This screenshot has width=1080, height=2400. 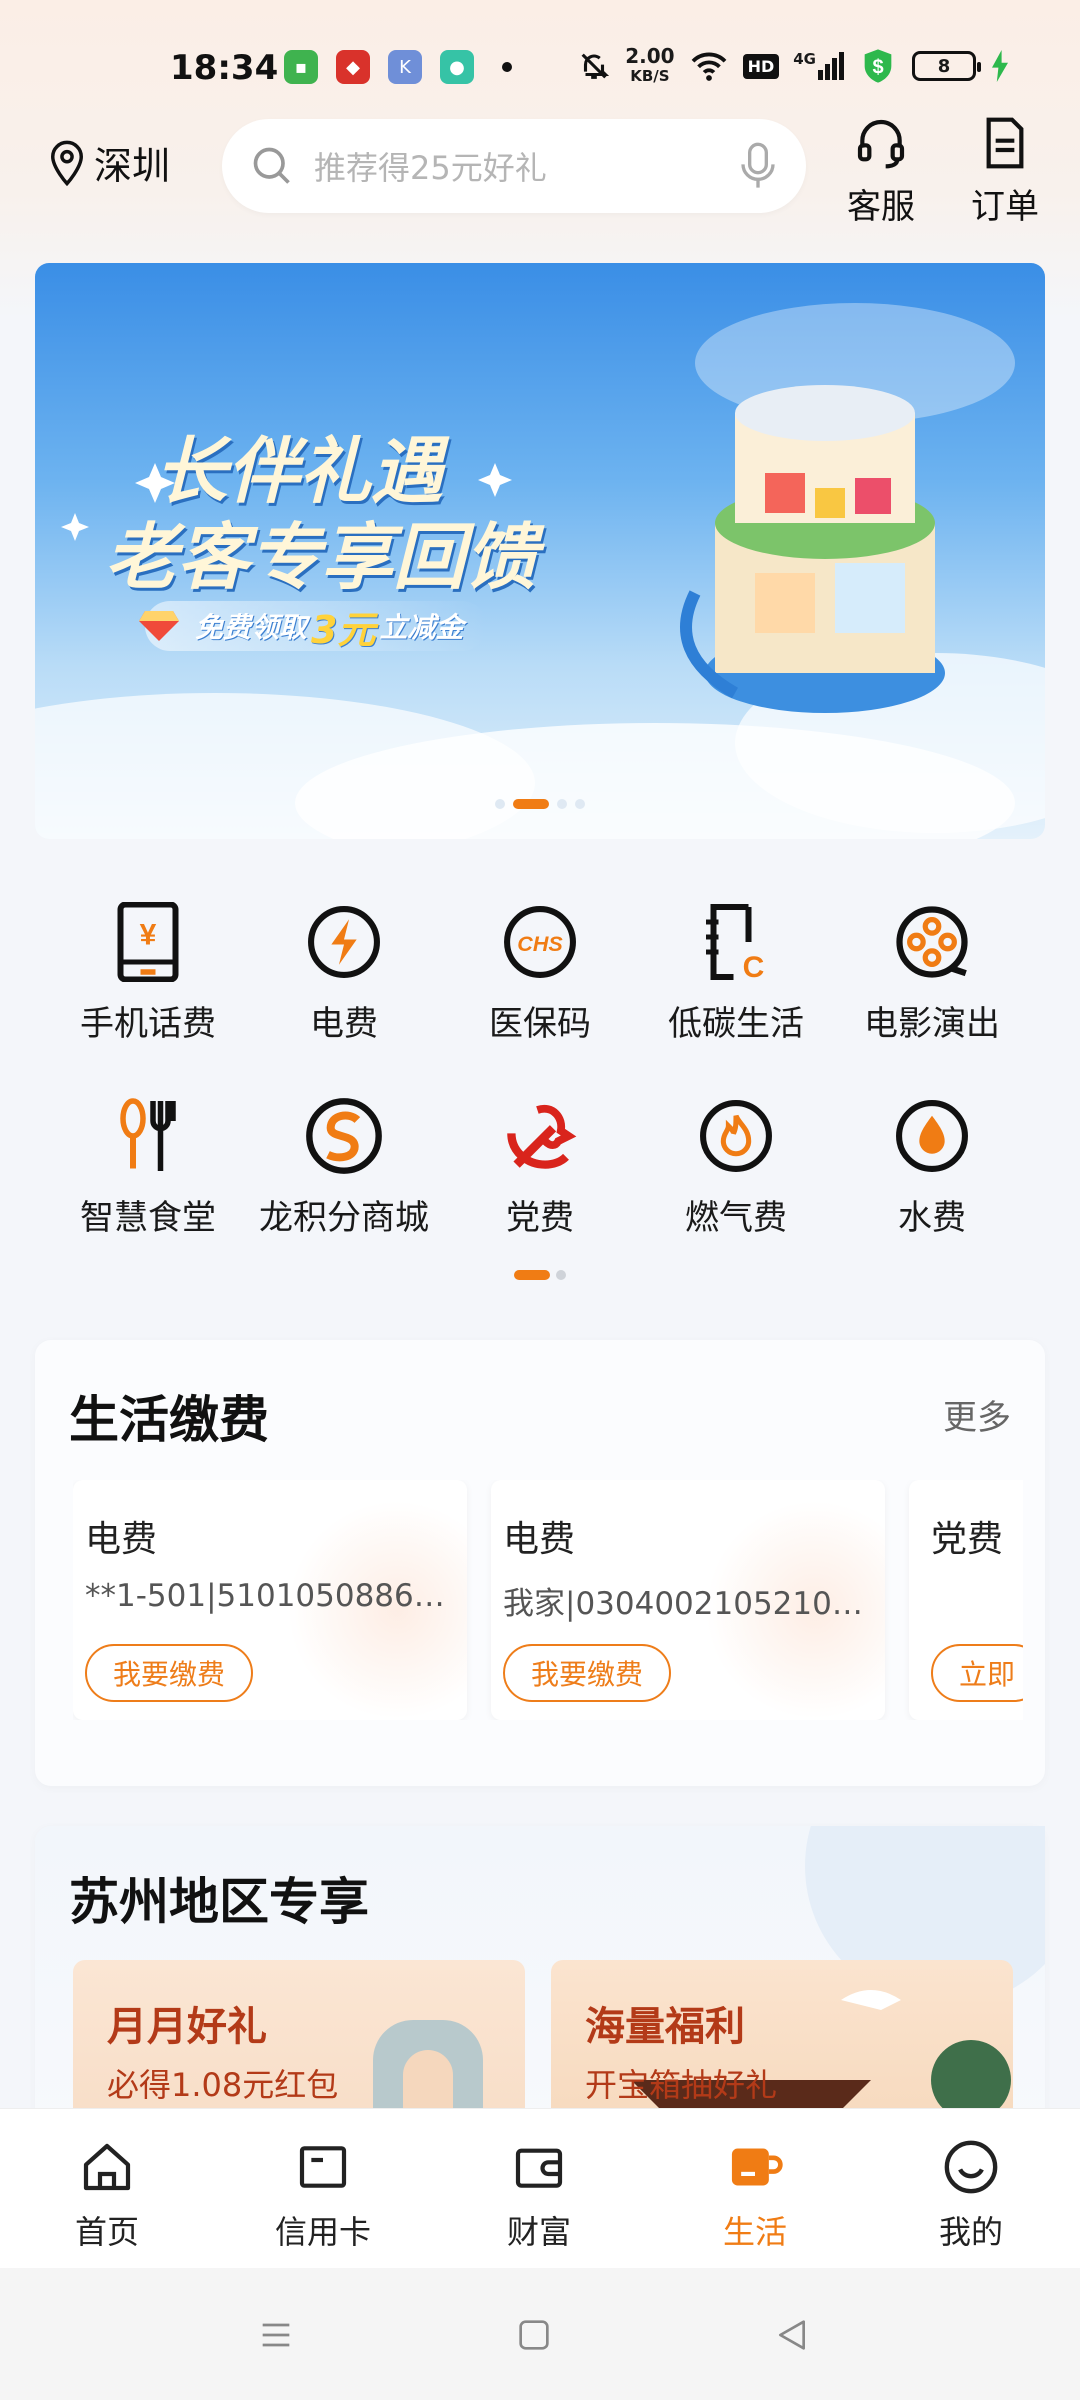 I want to click on banner-sub-prefix: 免费领取, so click(x=251, y=627).